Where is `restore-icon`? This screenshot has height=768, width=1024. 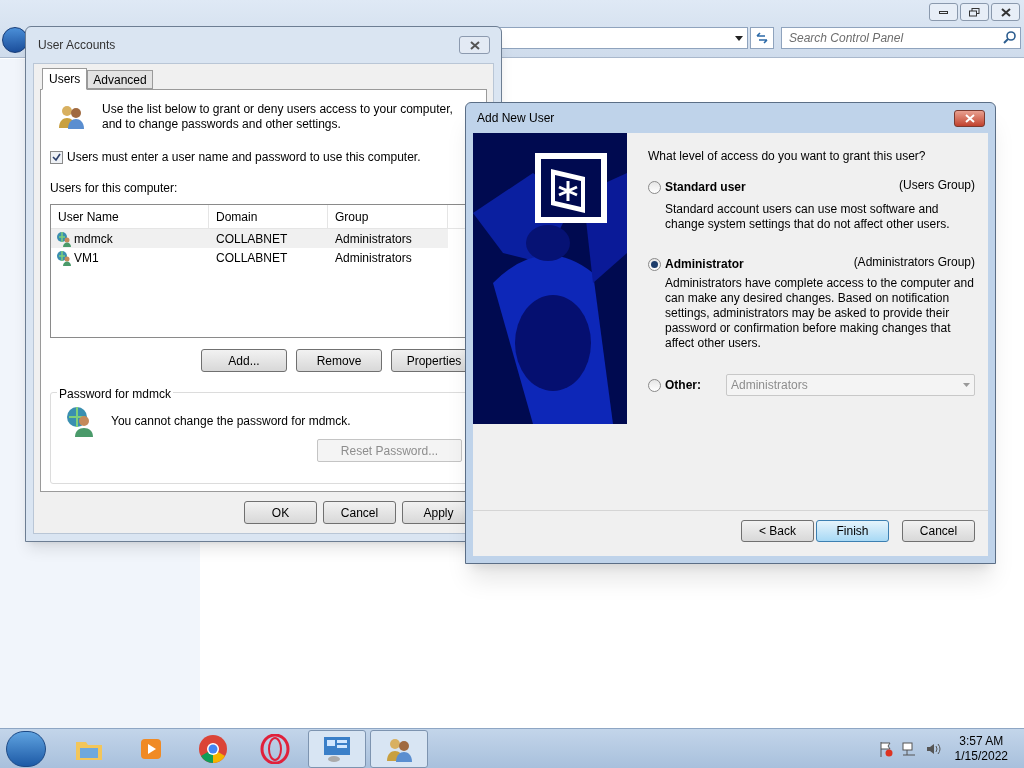
restore-icon is located at coordinates (974, 12).